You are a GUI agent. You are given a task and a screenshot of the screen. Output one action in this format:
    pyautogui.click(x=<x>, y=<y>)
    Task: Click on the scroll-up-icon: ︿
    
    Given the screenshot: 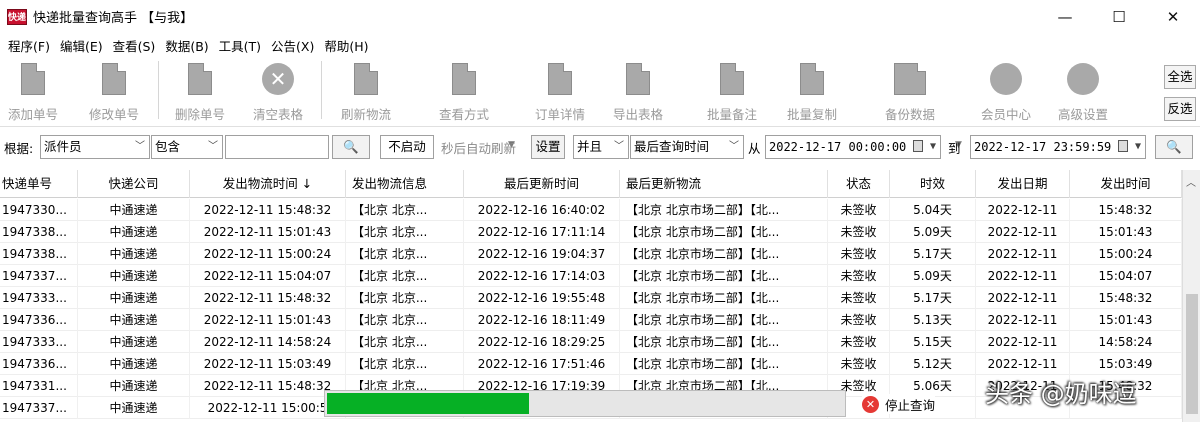 What is the action you would take?
    pyautogui.click(x=1191, y=181)
    